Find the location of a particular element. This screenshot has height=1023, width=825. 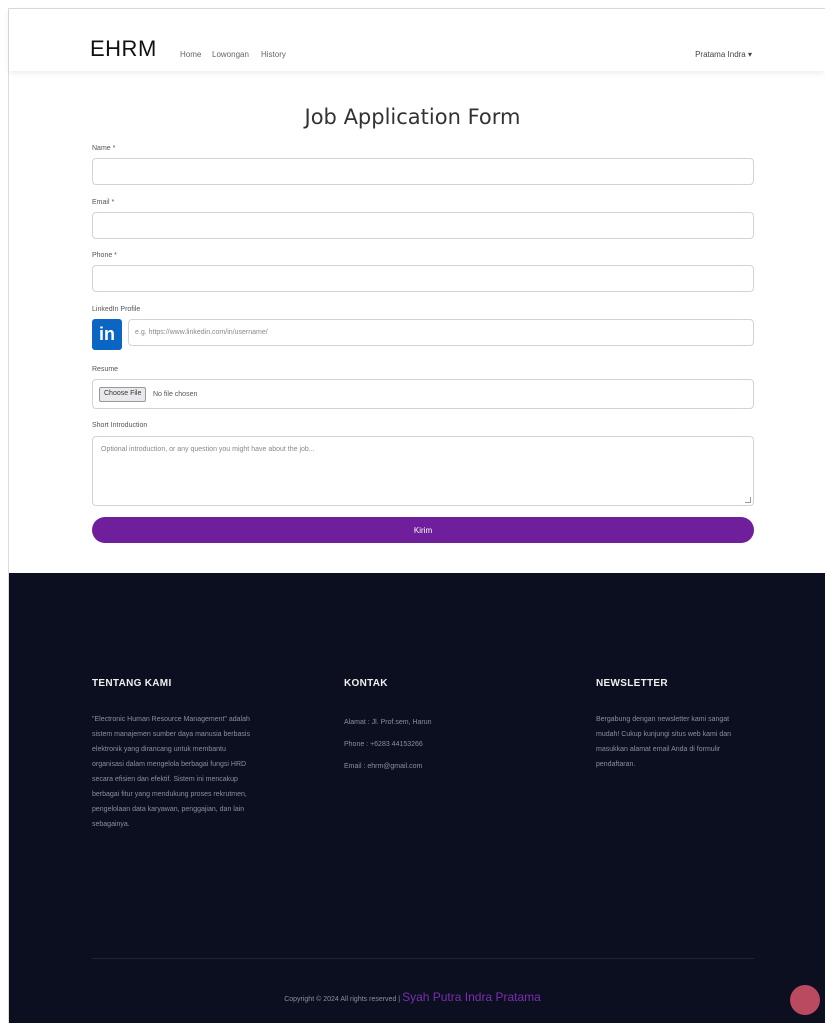

about-heading: TENTANG KAMI is located at coordinates (132, 683).